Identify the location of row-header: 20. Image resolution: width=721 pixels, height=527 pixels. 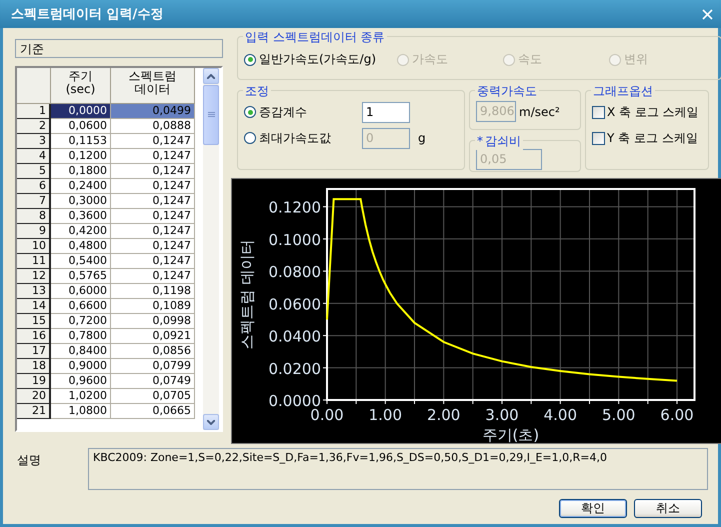
(34, 396).